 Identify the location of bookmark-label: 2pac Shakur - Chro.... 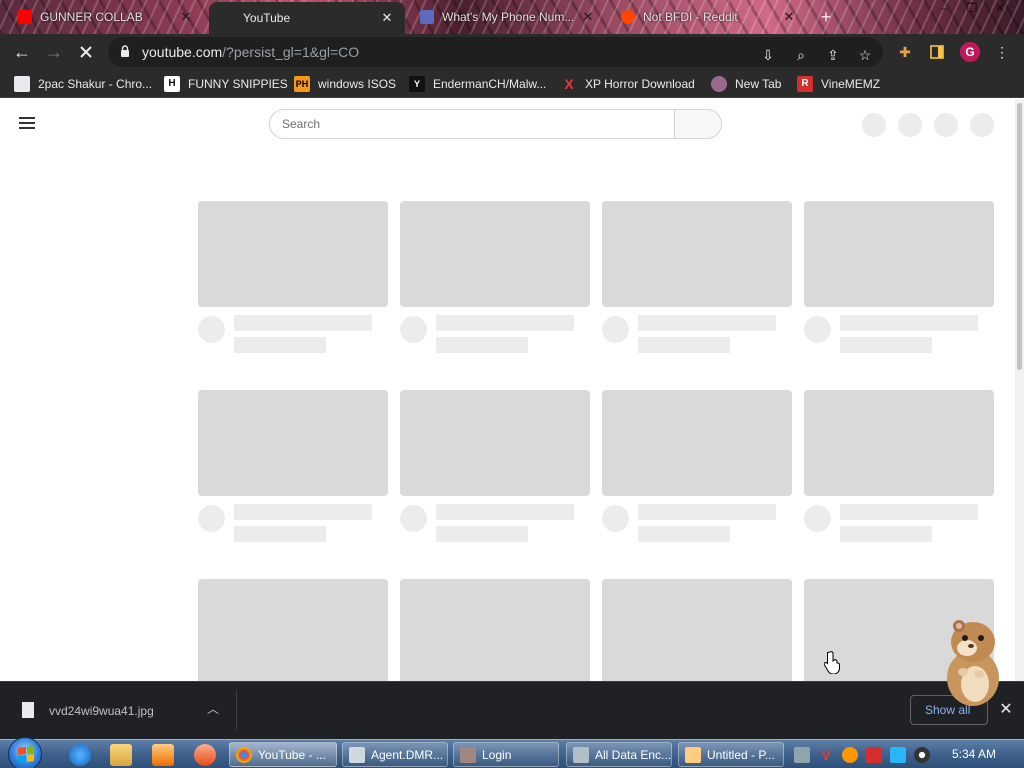
(95, 84).